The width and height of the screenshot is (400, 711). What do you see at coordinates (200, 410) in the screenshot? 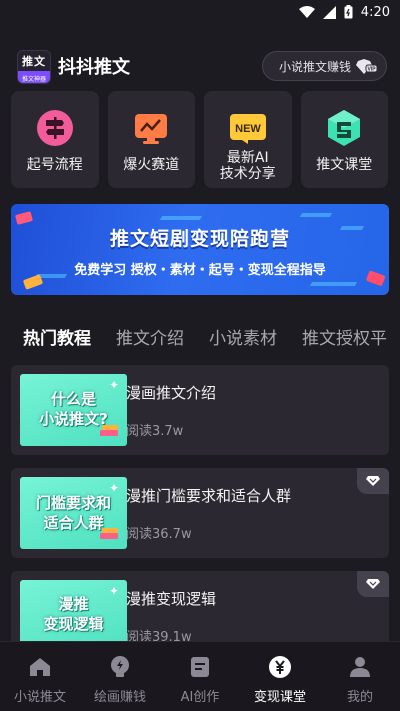
I see `list-item: ✦ 什么是 小说推文? 漫画推文介绍 阅读3.7w` at bounding box center [200, 410].